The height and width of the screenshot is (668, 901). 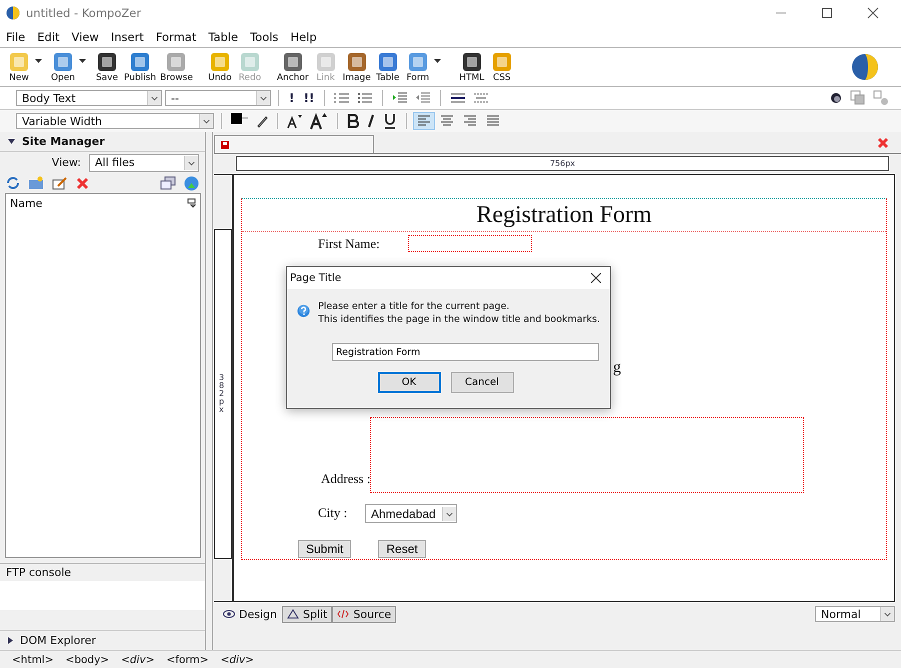 I want to click on font-select: Variable Width, so click(x=115, y=121).